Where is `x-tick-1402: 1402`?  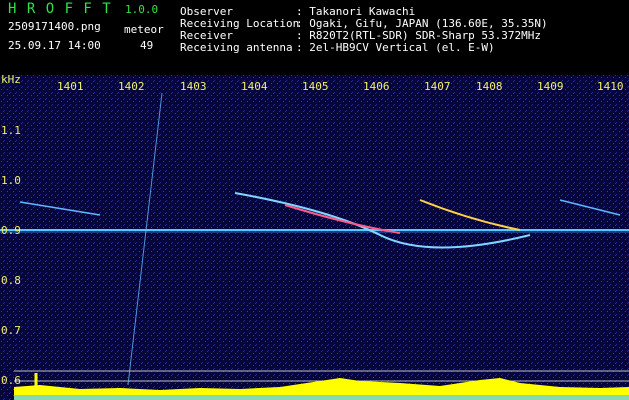 x-tick-1402: 1402 is located at coordinates (131, 86).